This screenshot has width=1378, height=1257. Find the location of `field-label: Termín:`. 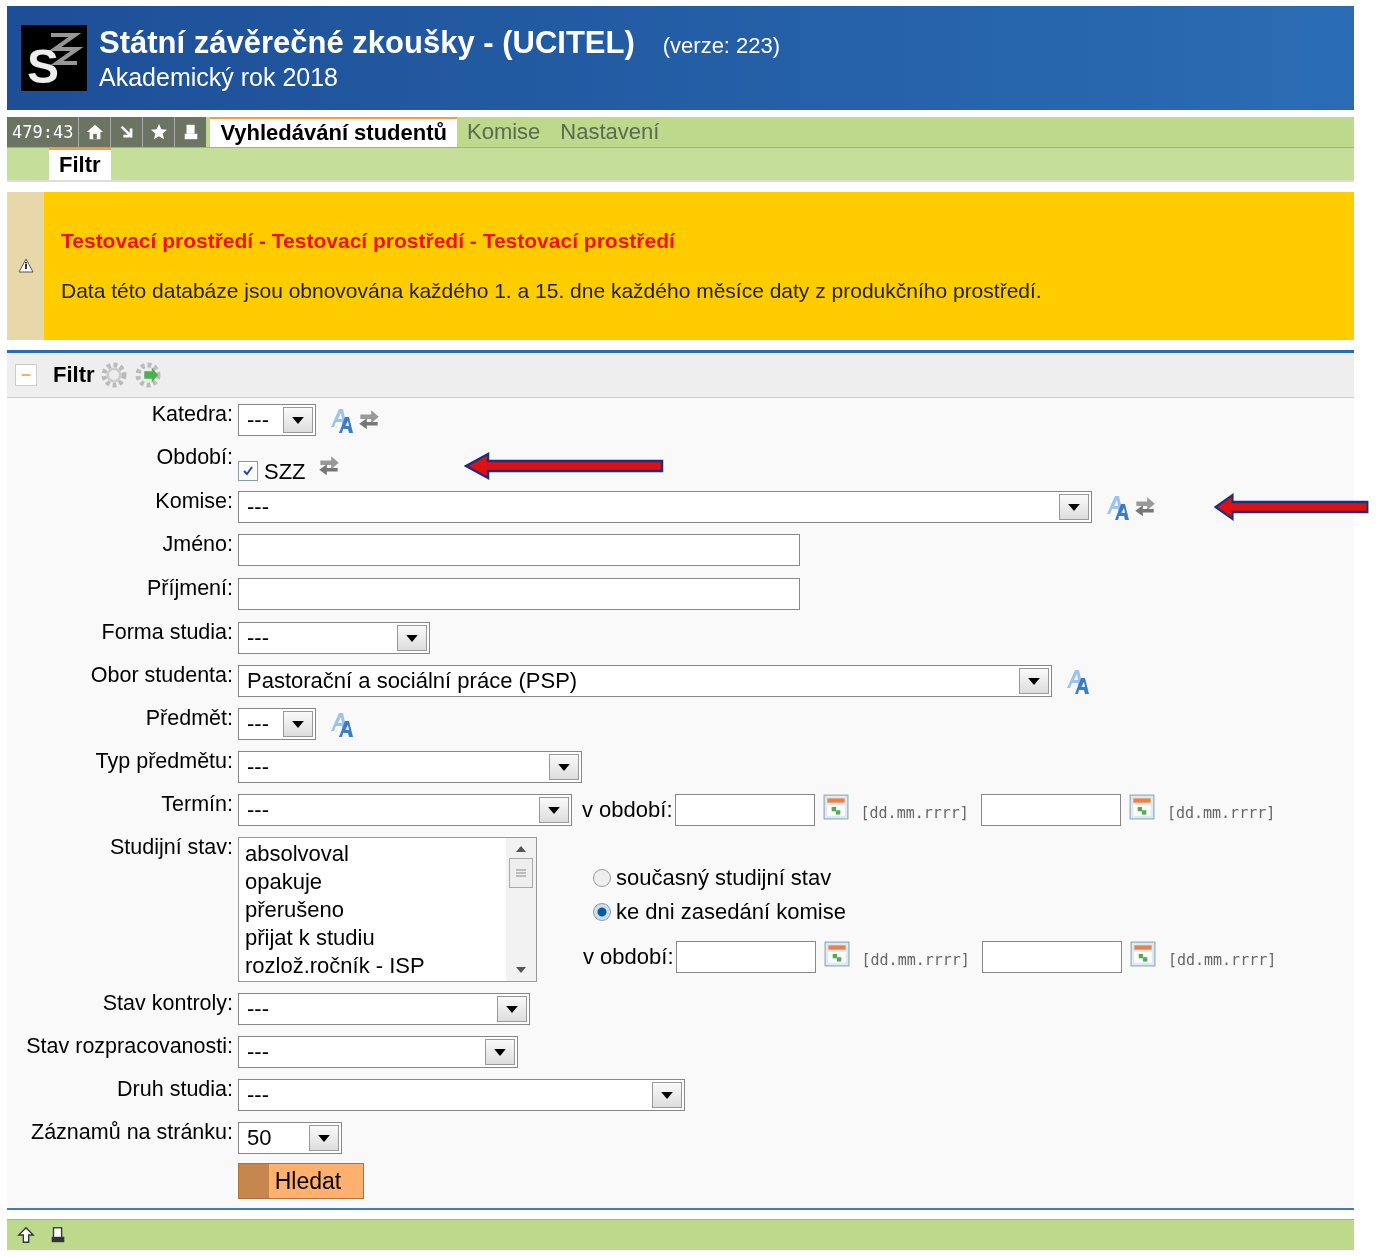

field-label: Termín: is located at coordinates (196, 804).